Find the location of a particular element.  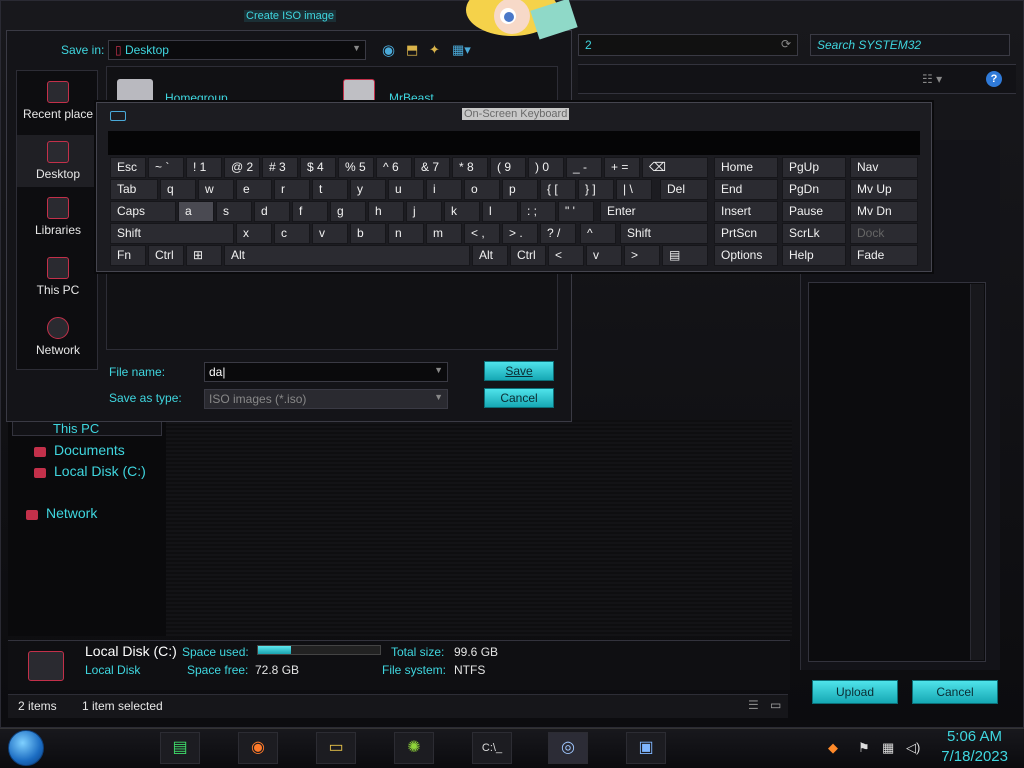

key-pgup: PgUp is located at coordinates (814, 167).